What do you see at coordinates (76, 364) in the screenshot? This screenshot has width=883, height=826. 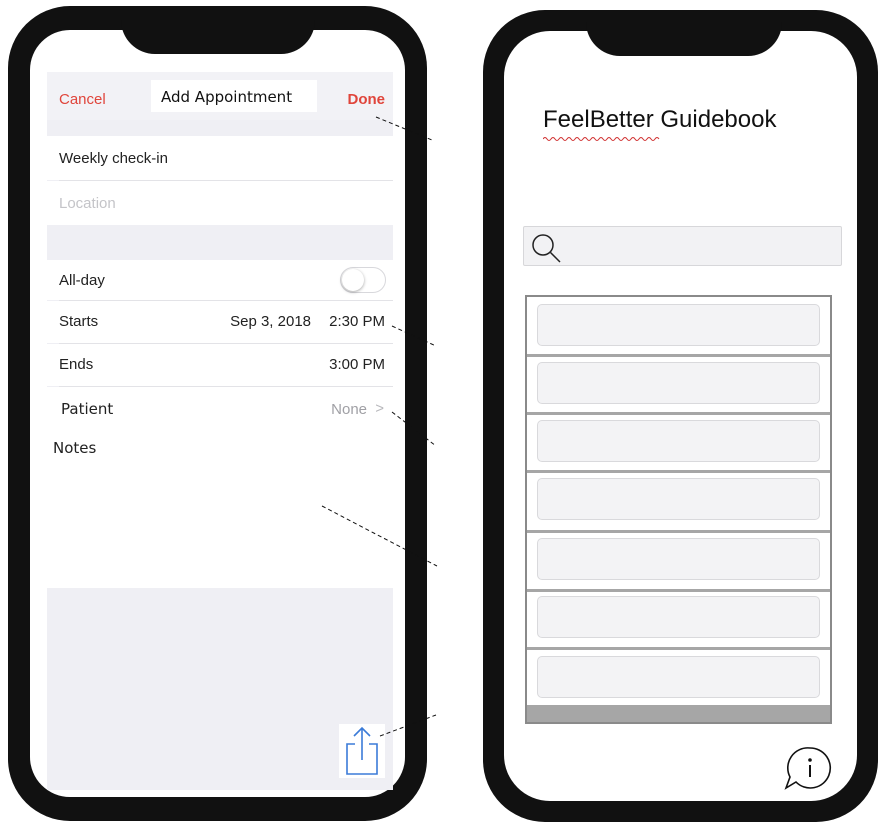 I see `ends-label: Ends` at bounding box center [76, 364].